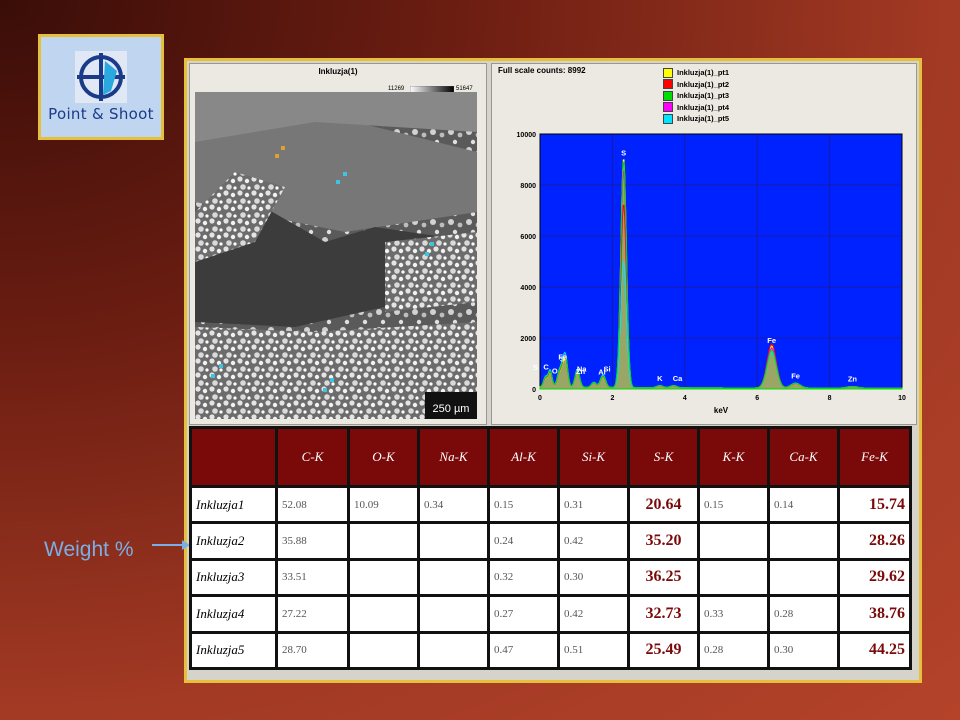 This screenshot has height=720, width=960. Describe the element at coordinates (527, 135) in the screenshot. I see `y-tick-label: 10000` at that location.